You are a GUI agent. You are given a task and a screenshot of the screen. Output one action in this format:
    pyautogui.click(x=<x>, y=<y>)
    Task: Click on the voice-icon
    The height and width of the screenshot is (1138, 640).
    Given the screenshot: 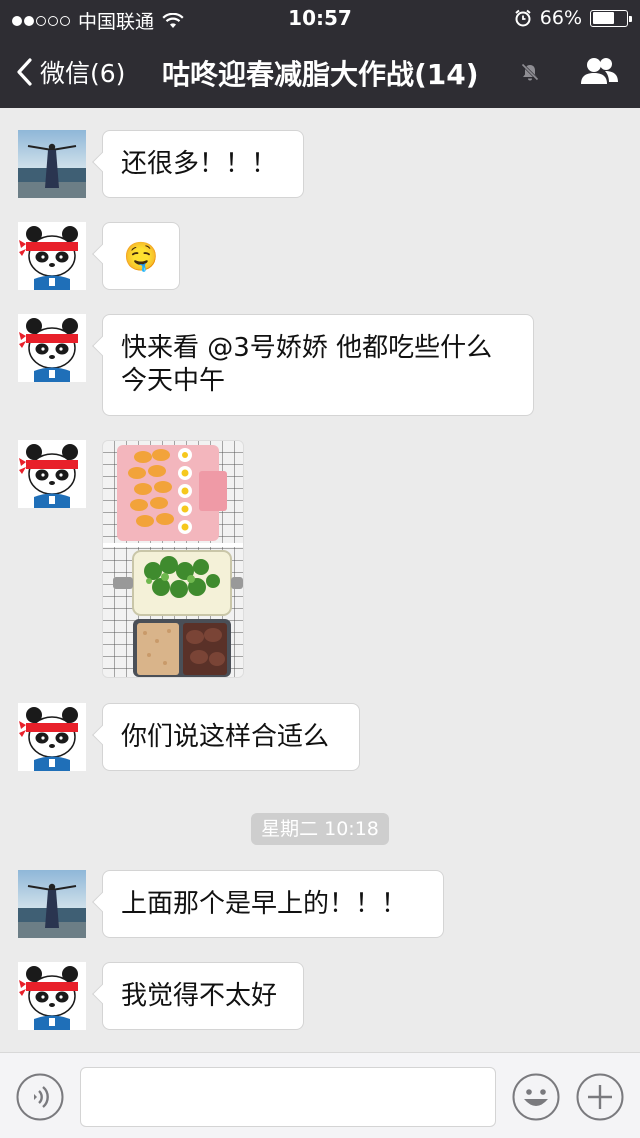 What is the action you would take?
    pyautogui.click(x=40, y=1097)
    